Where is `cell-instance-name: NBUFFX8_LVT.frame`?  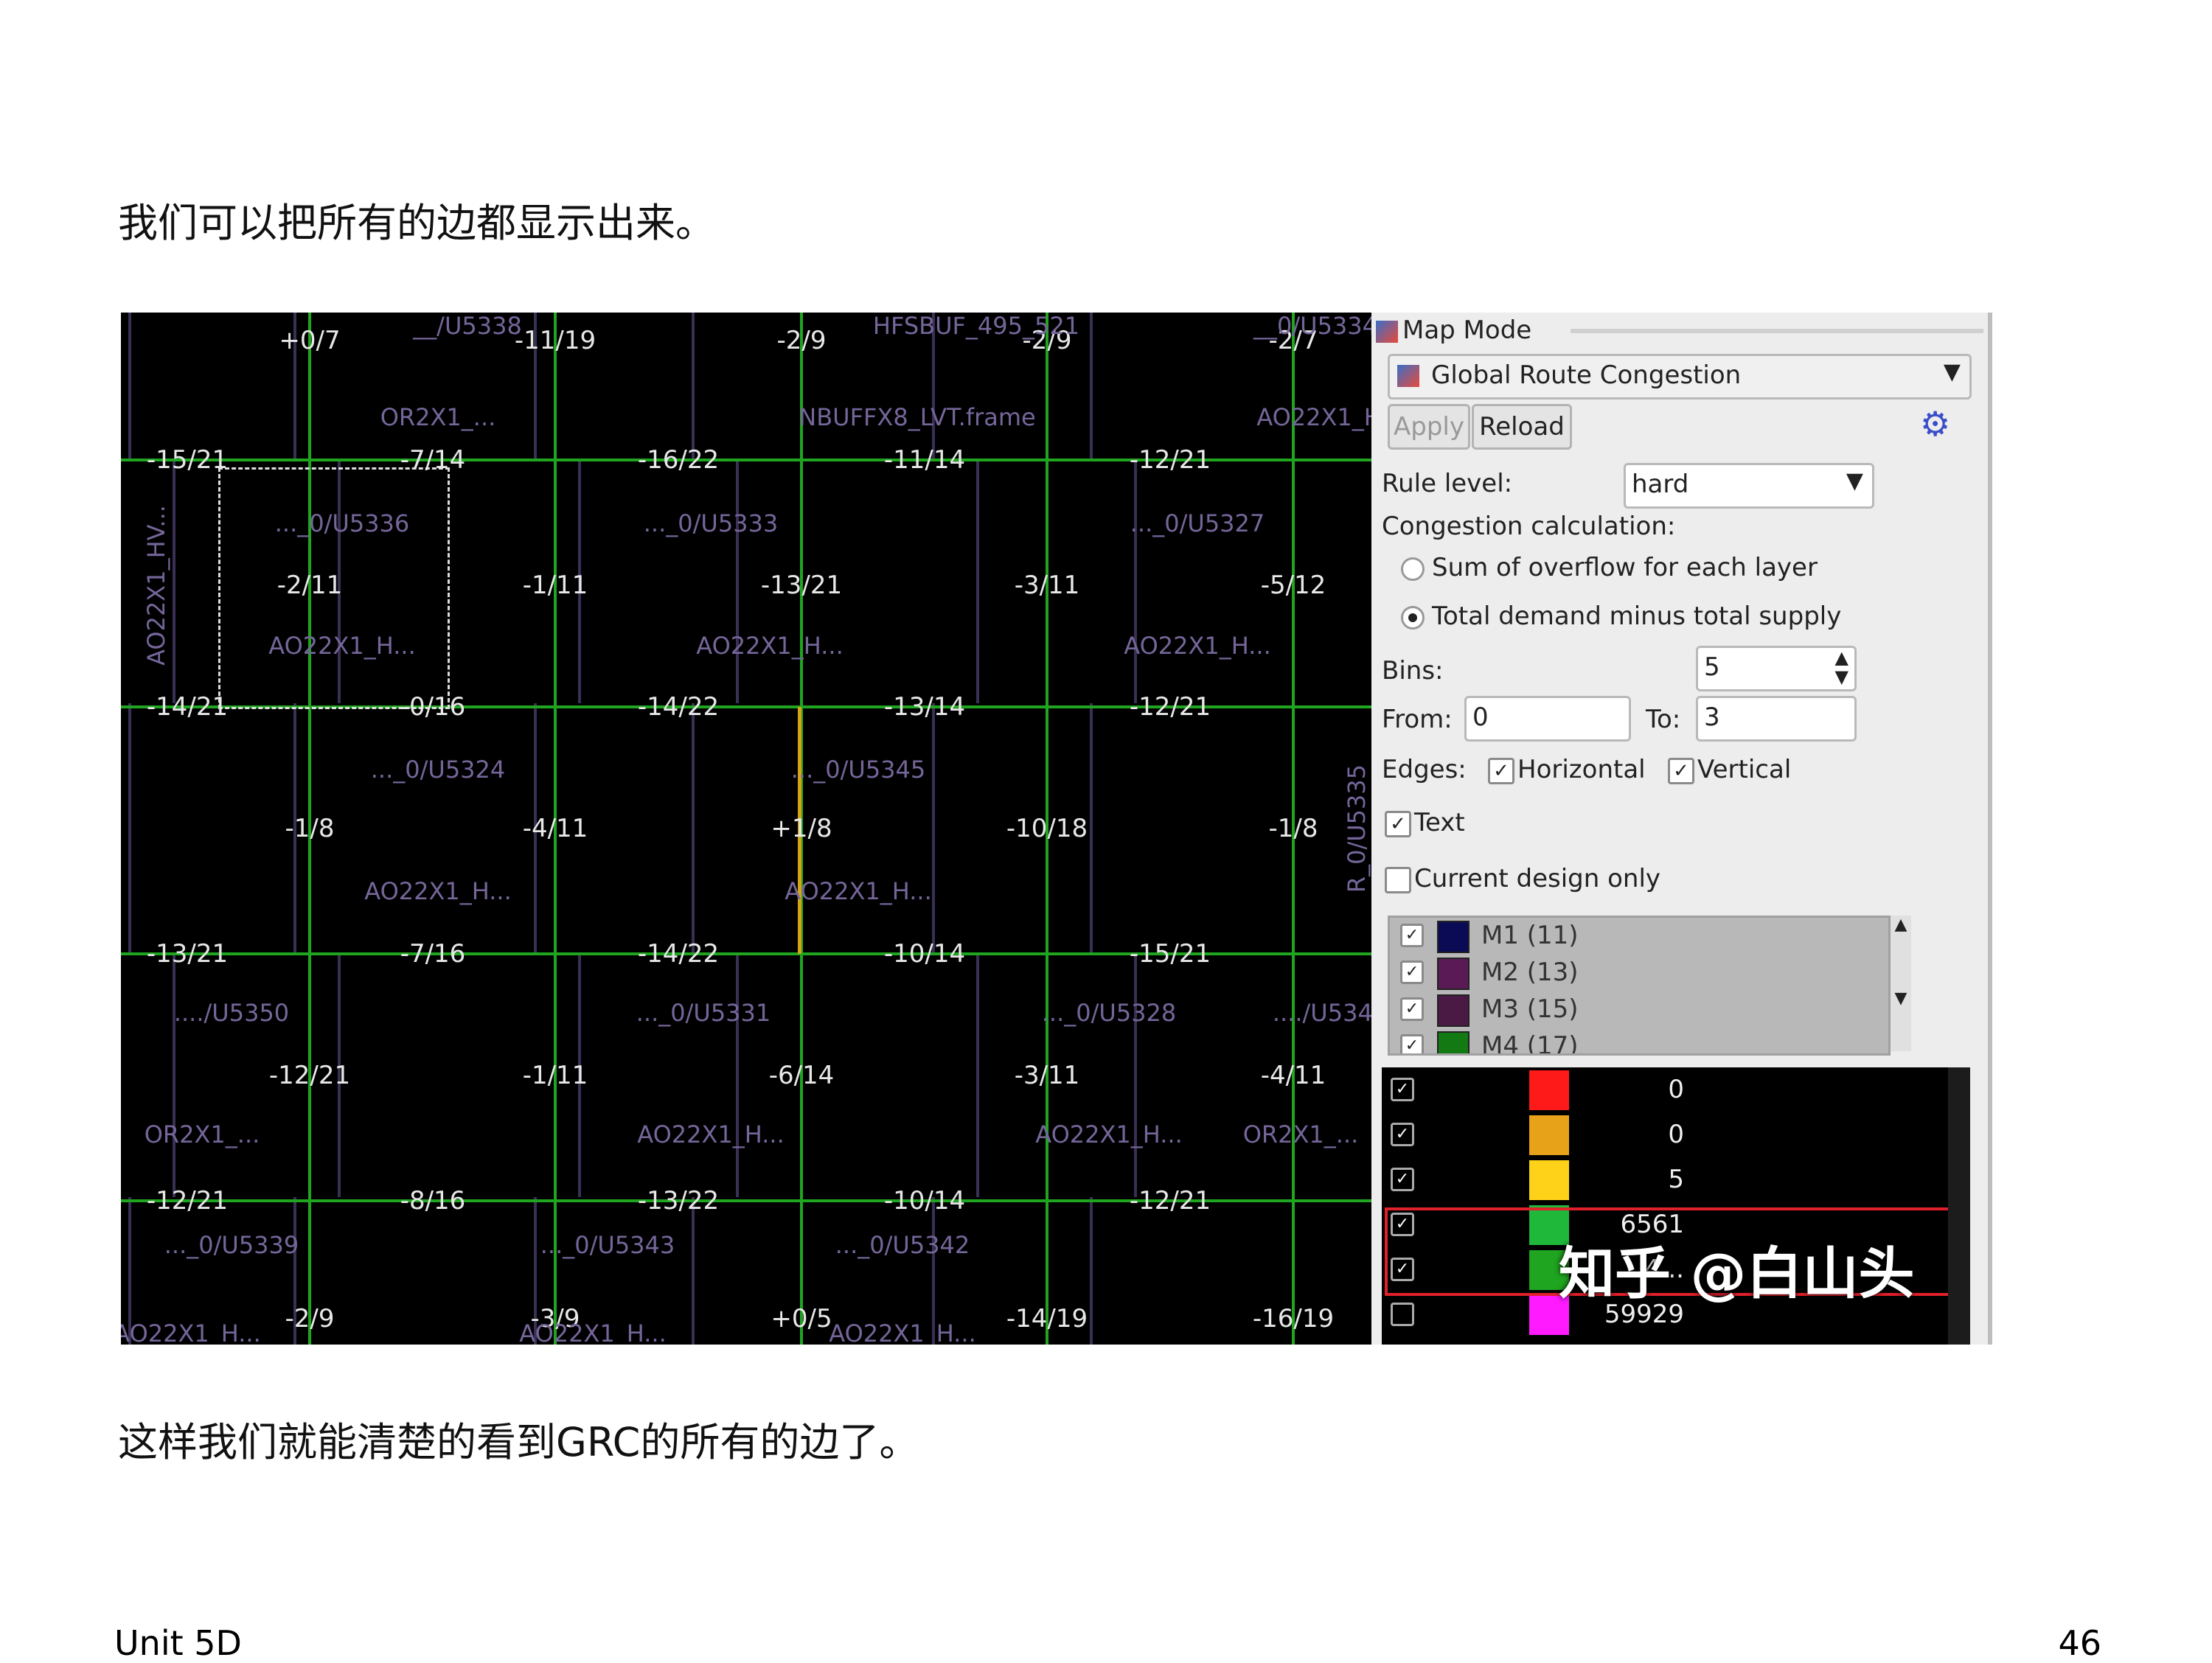 cell-instance-name: NBUFFX8_LVT.frame is located at coordinates (917, 417).